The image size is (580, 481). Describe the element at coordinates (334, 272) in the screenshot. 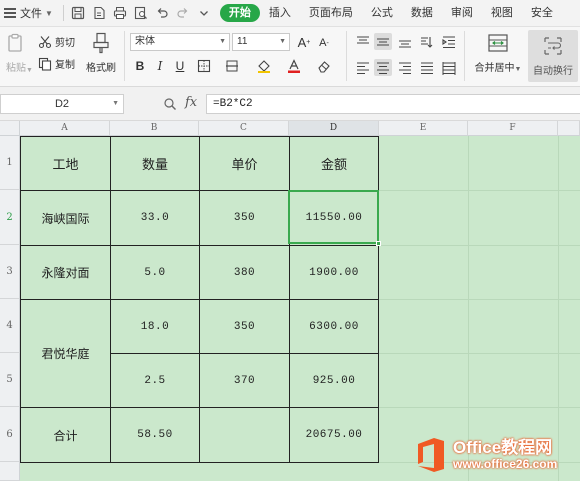

I see `cell-d3: 1900.00` at that location.